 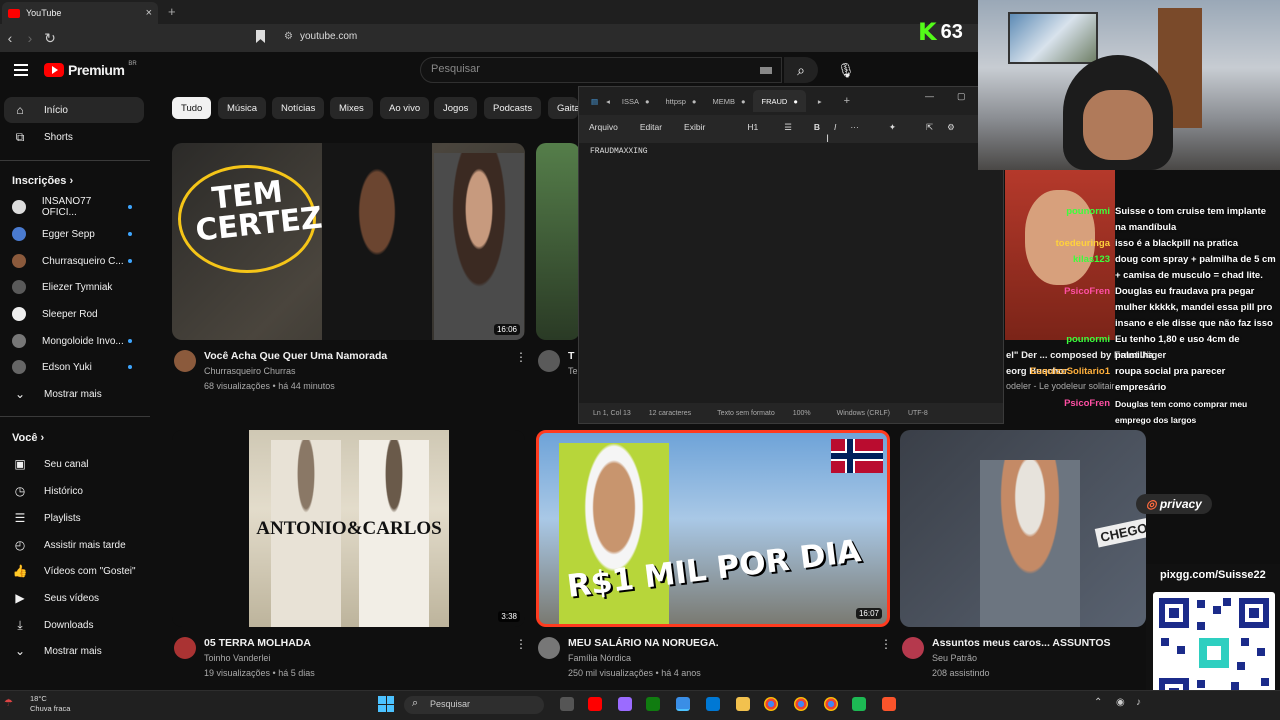 What do you see at coordinates (929, 127) in the screenshot?
I see `share-icon: ⇱` at bounding box center [929, 127].